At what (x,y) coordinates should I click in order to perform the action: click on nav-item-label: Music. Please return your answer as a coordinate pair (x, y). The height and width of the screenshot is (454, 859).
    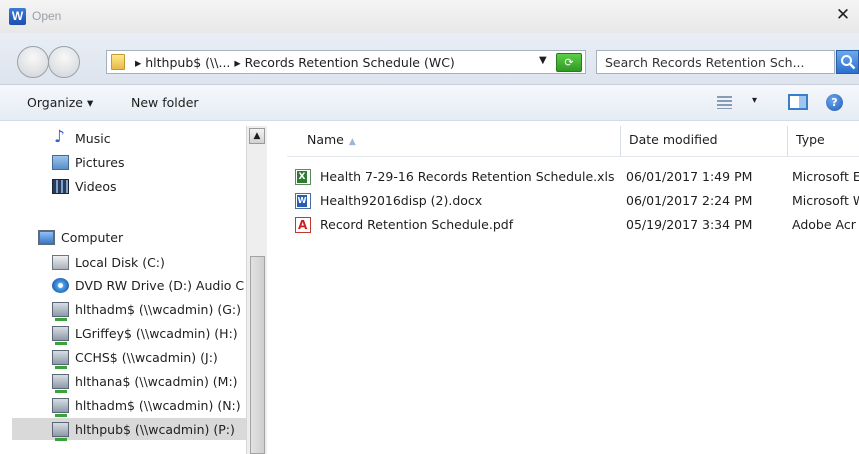
    Looking at the image, I should click on (93, 138).